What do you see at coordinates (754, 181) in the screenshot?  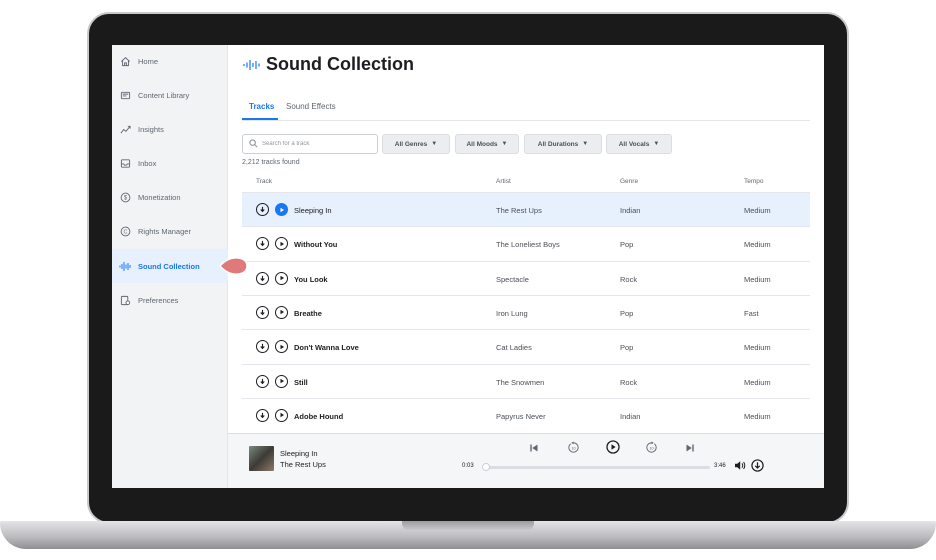 I see `column-header-tempo: Tempo` at bounding box center [754, 181].